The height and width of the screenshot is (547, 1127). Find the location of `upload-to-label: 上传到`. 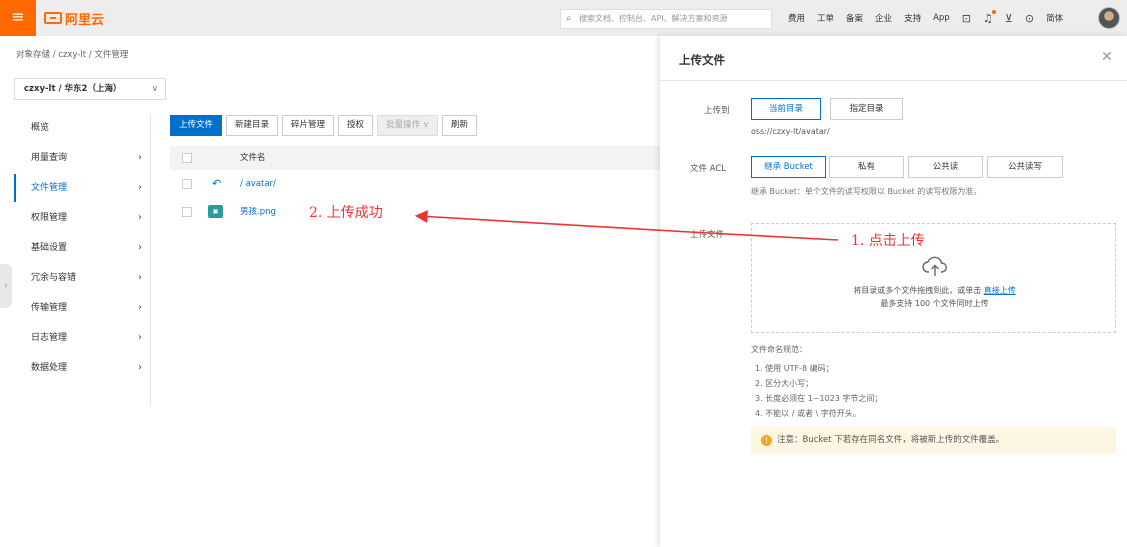

upload-to-label: 上传到 is located at coordinates (717, 111).